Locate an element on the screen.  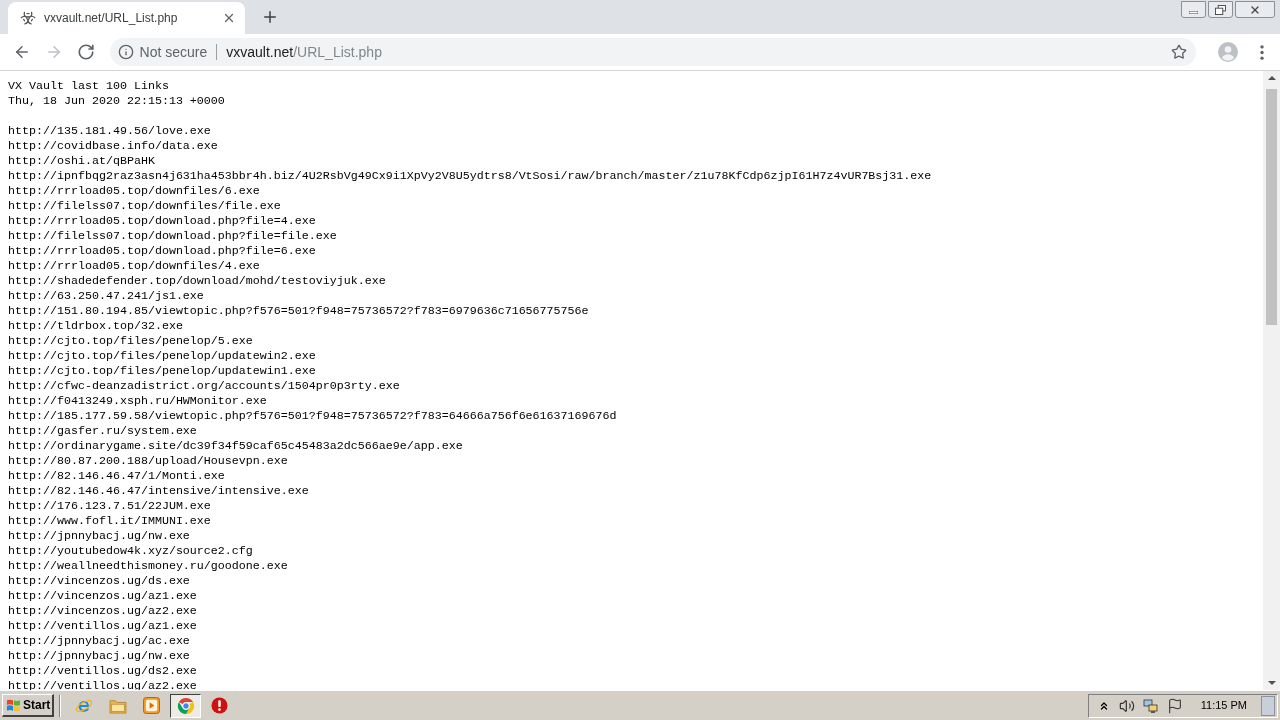
scroll-up-icon is located at coordinates (1271, 78).